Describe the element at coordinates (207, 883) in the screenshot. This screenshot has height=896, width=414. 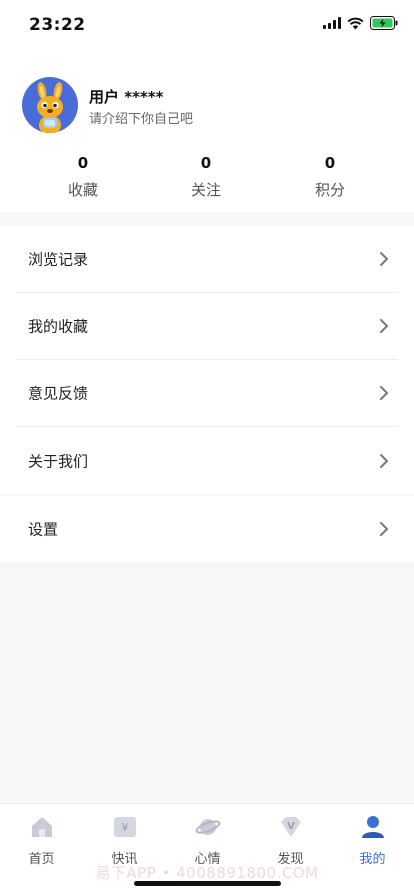
I see `home-indicator` at that location.